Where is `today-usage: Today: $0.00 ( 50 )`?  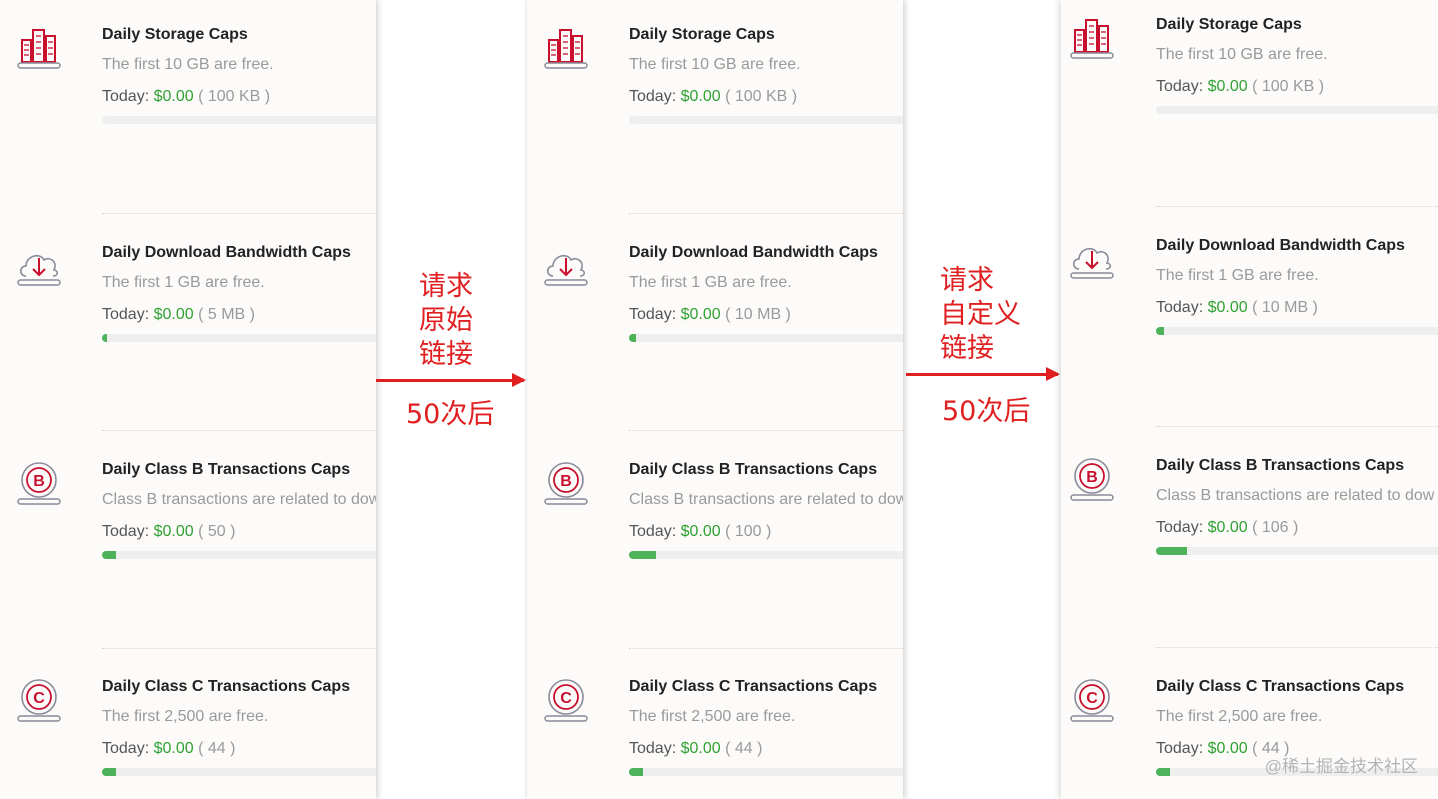 today-usage: Today: $0.00 ( 50 ) is located at coordinates (168, 532).